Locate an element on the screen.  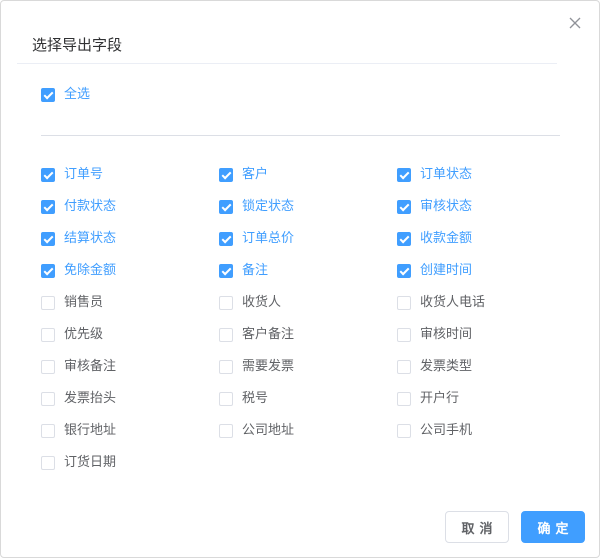
field-label: 客户备注 is located at coordinates (268, 334).